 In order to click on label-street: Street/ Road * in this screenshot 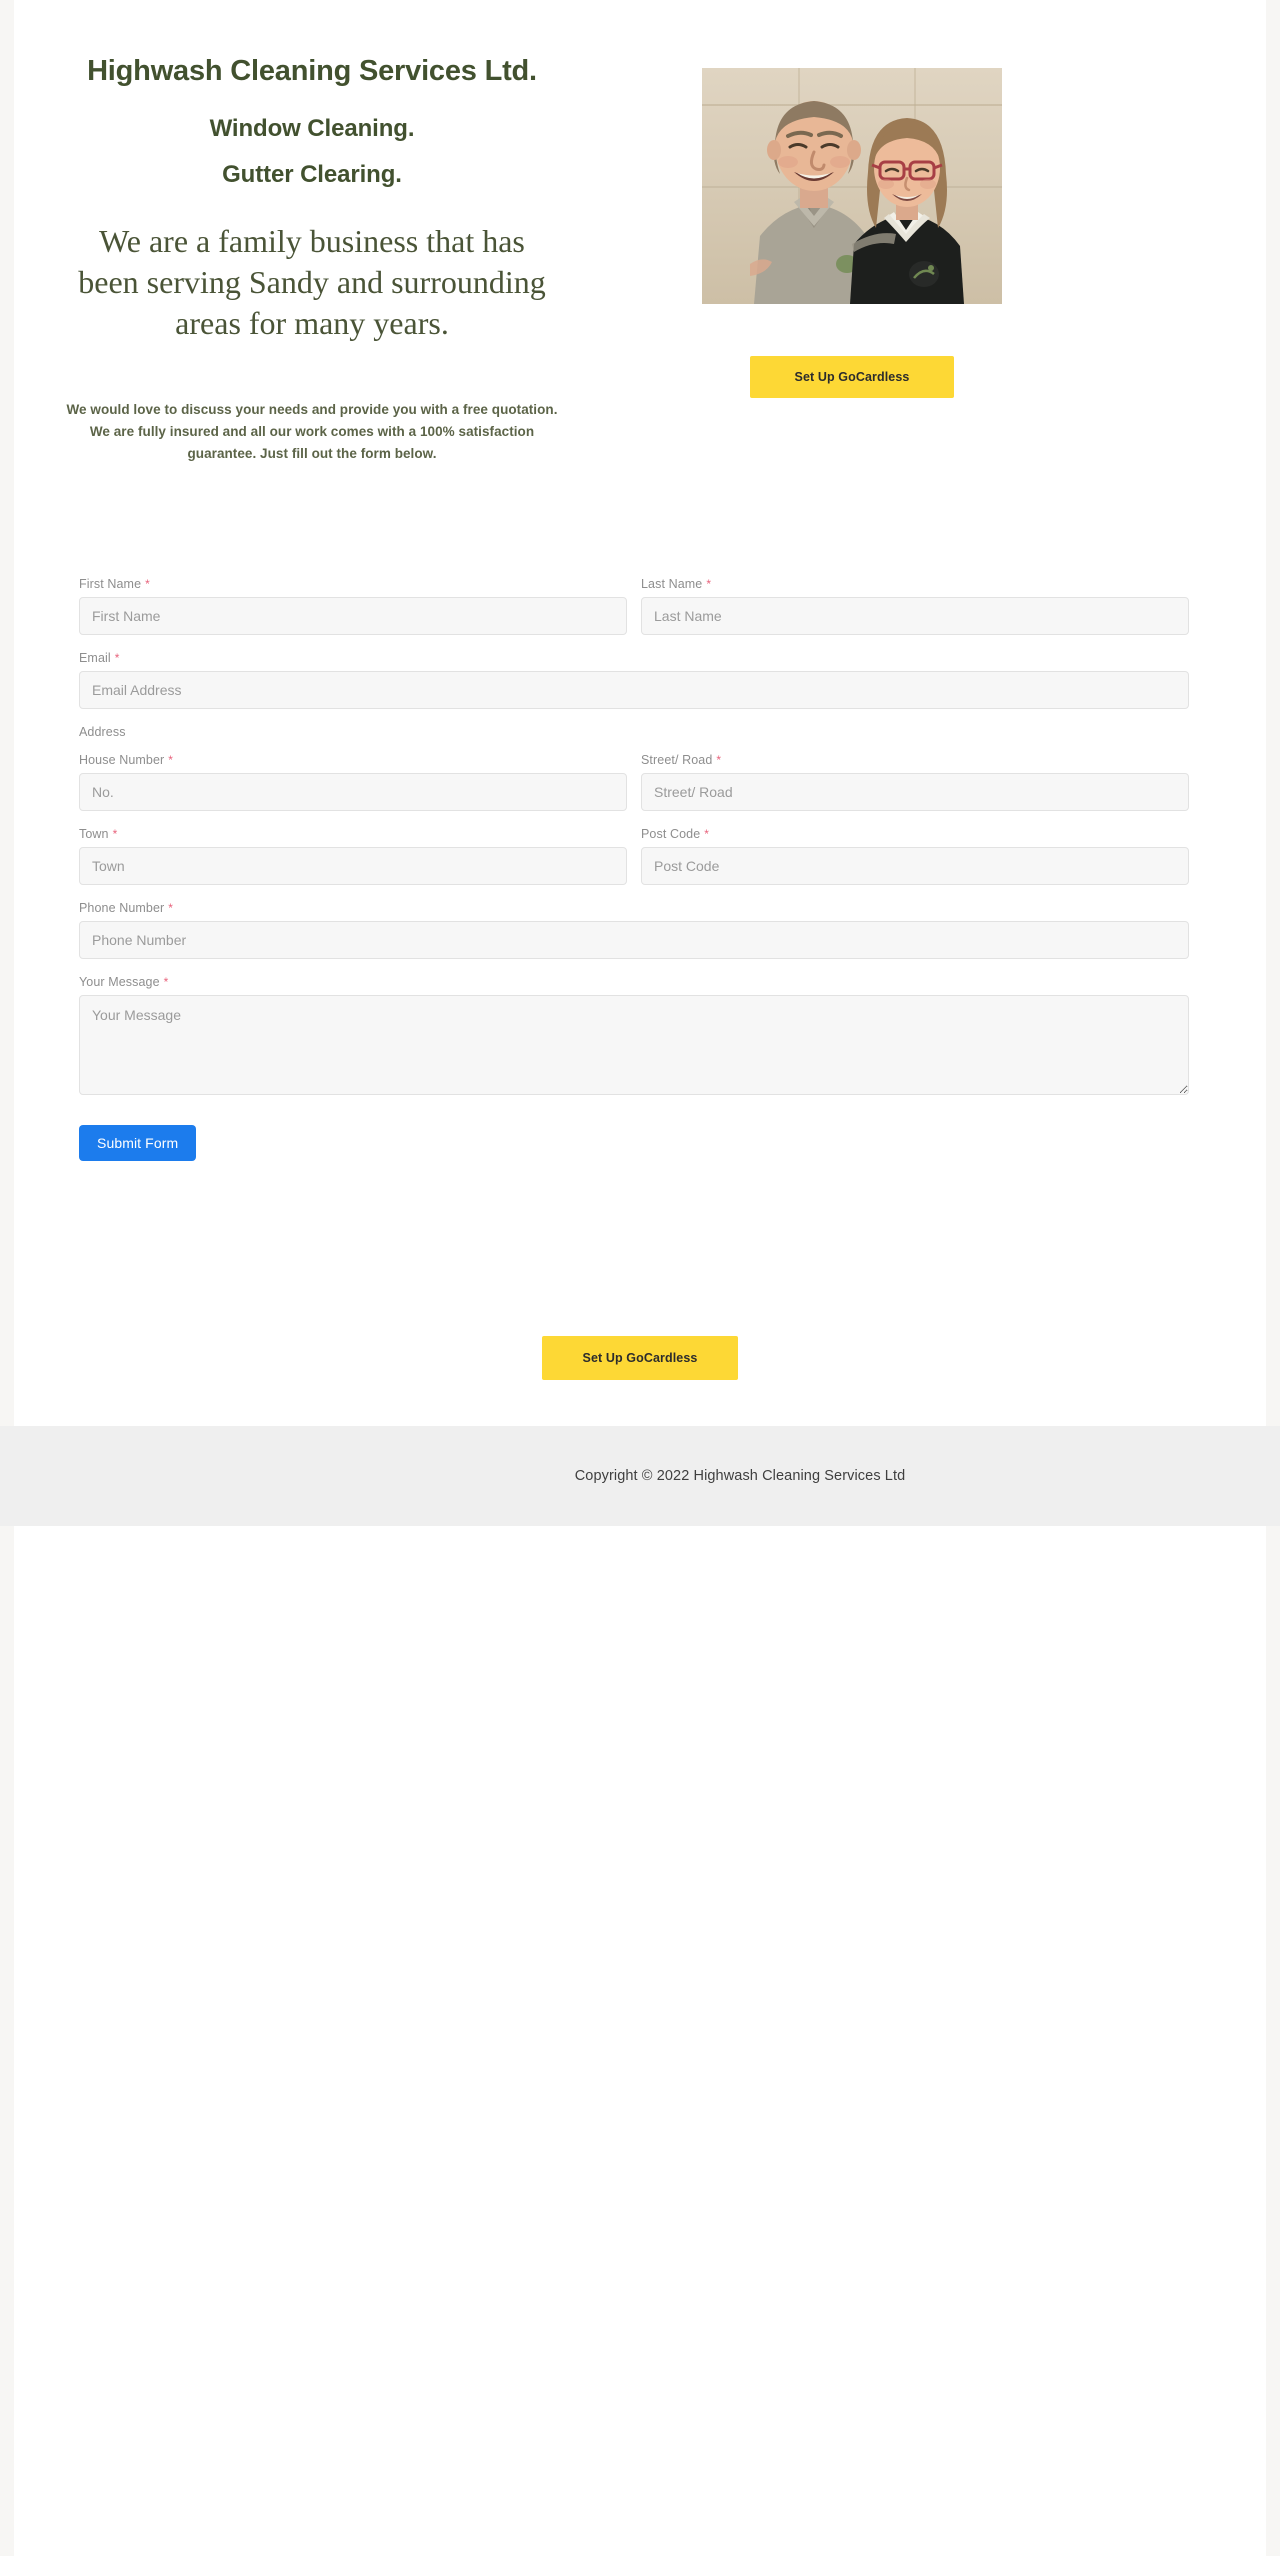, I will do `click(915, 760)`.